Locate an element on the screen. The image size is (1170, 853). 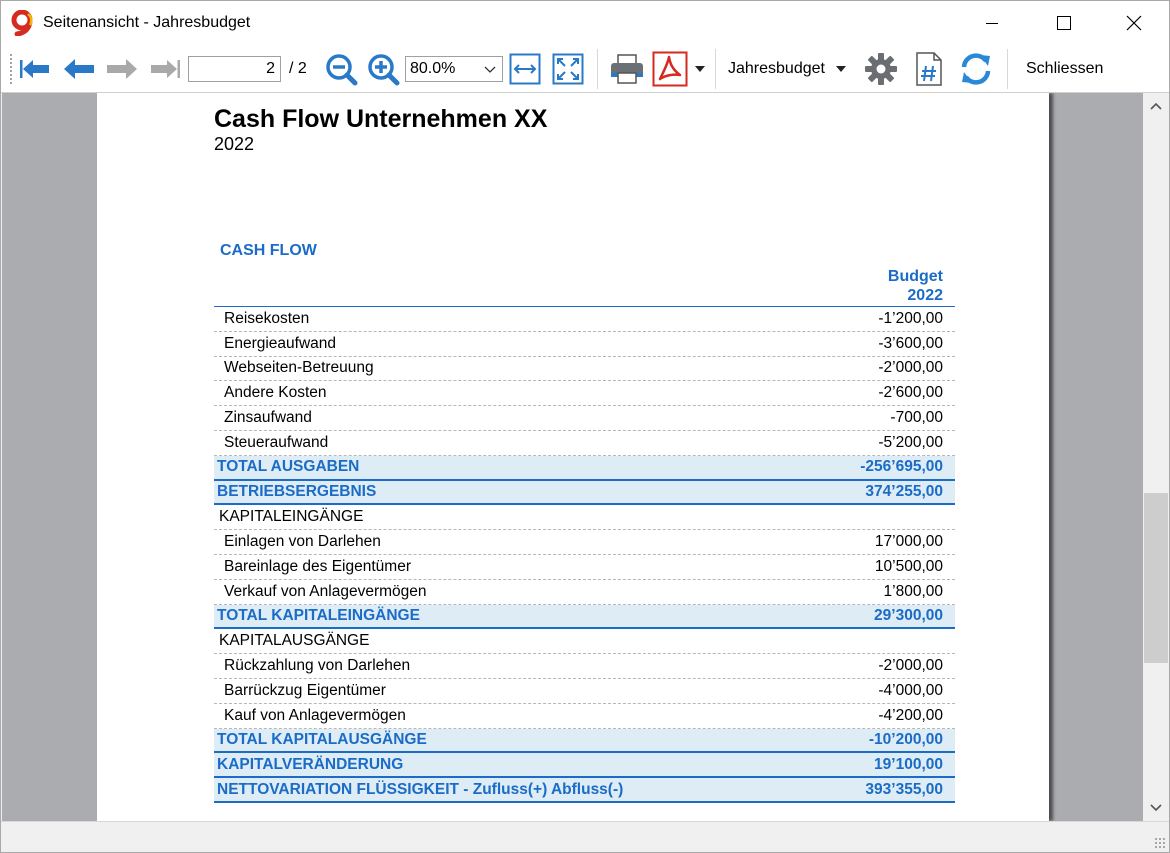
row-label: BETRIEBSERGEBNIS is located at coordinates (297, 491).